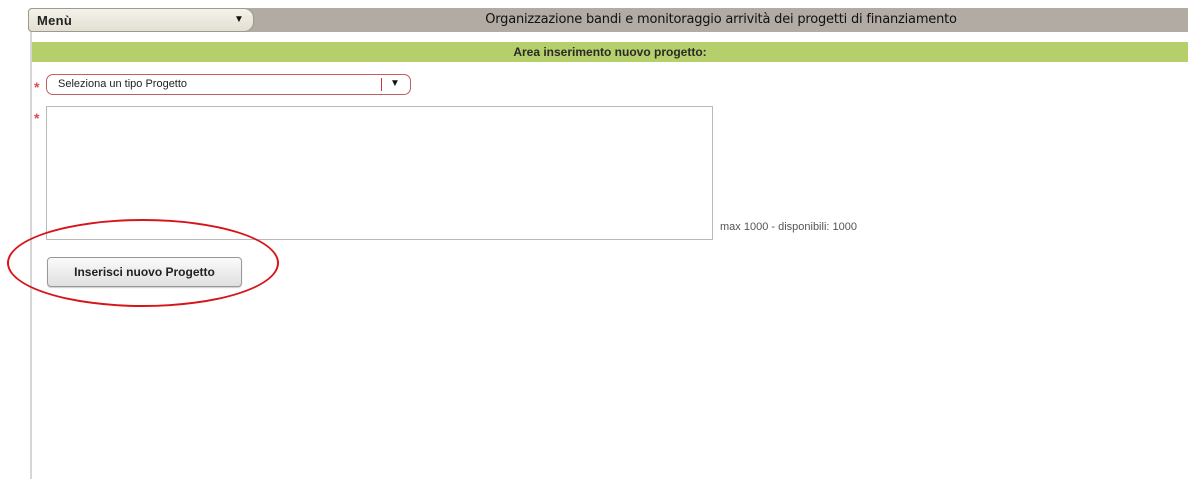  What do you see at coordinates (31, 255) in the screenshot?
I see `left-divider` at bounding box center [31, 255].